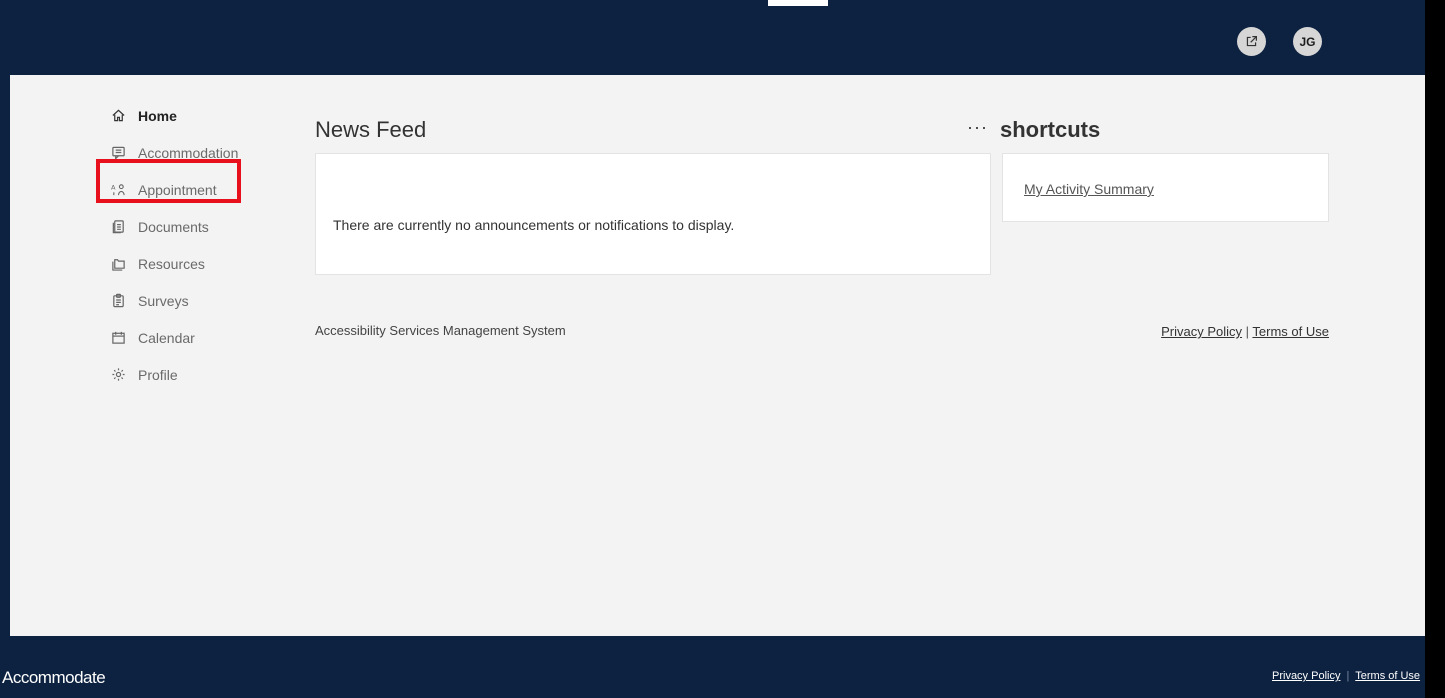 Image resolution: width=1445 pixels, height=698 pixels. I want to click on appointment-highlight-box, so click(168, 181).